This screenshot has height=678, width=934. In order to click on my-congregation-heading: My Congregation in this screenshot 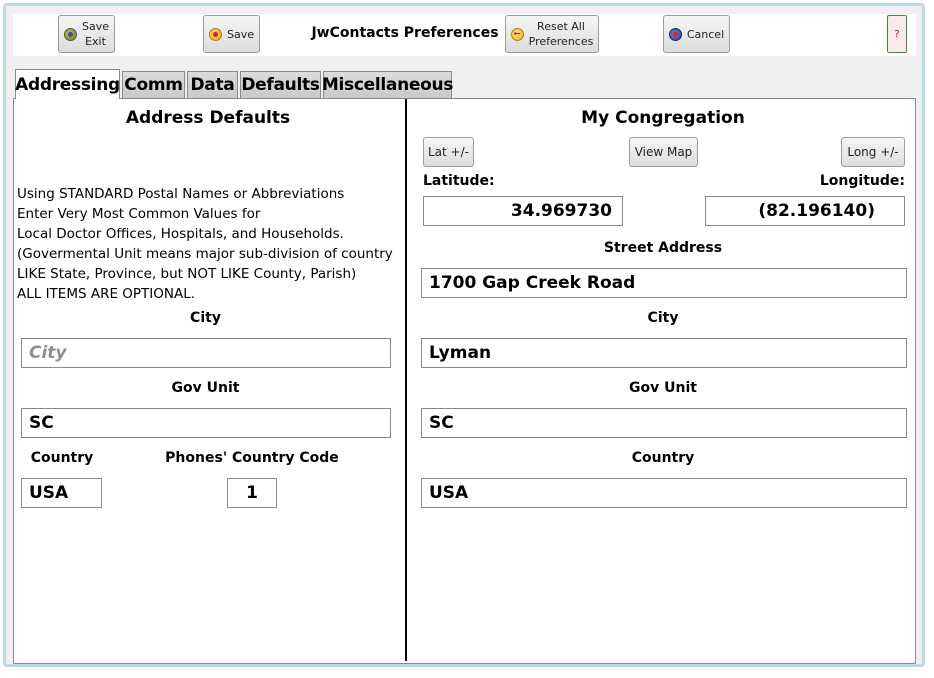, I will do `click(663, 118)`.